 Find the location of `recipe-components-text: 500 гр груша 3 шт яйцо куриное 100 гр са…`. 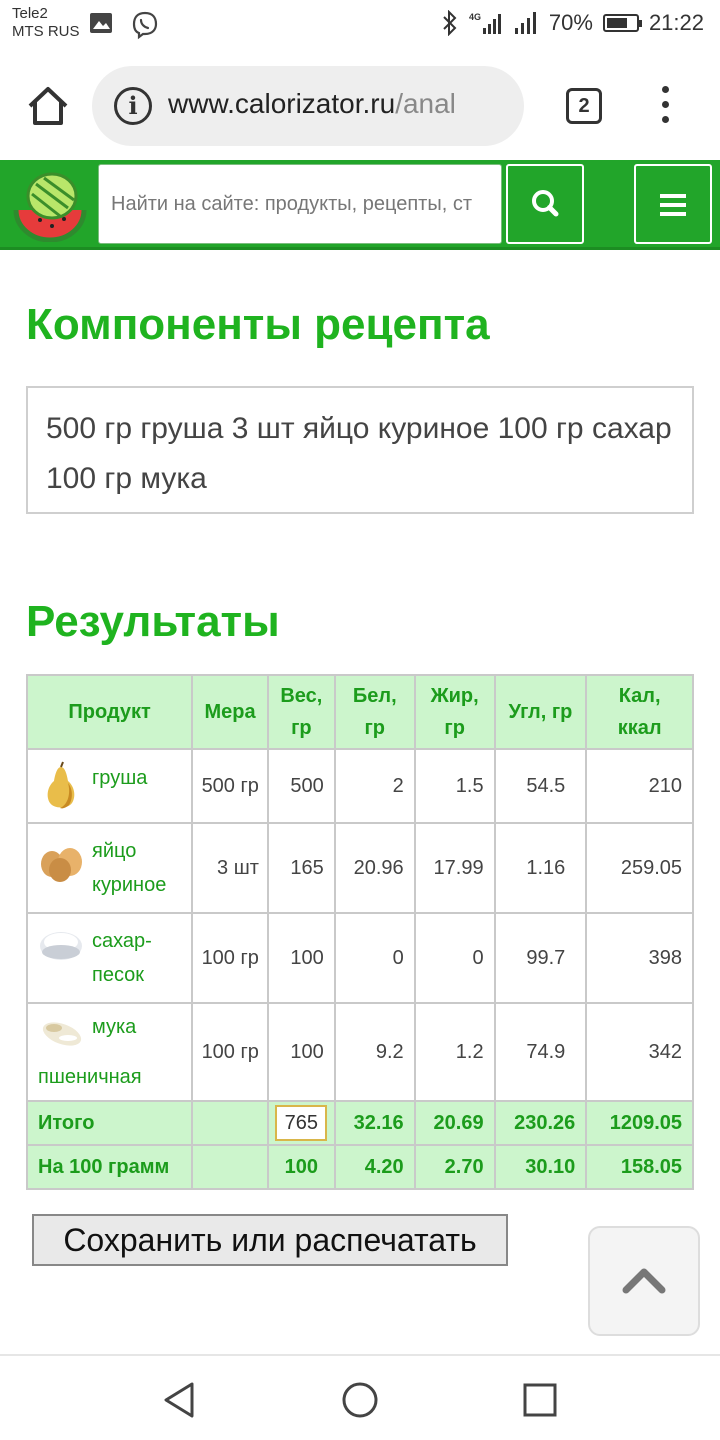

recipe-components-text: 500 гр груша 3 шт яйцо куриное 100 гр са… is located at coordinates (360, 450).